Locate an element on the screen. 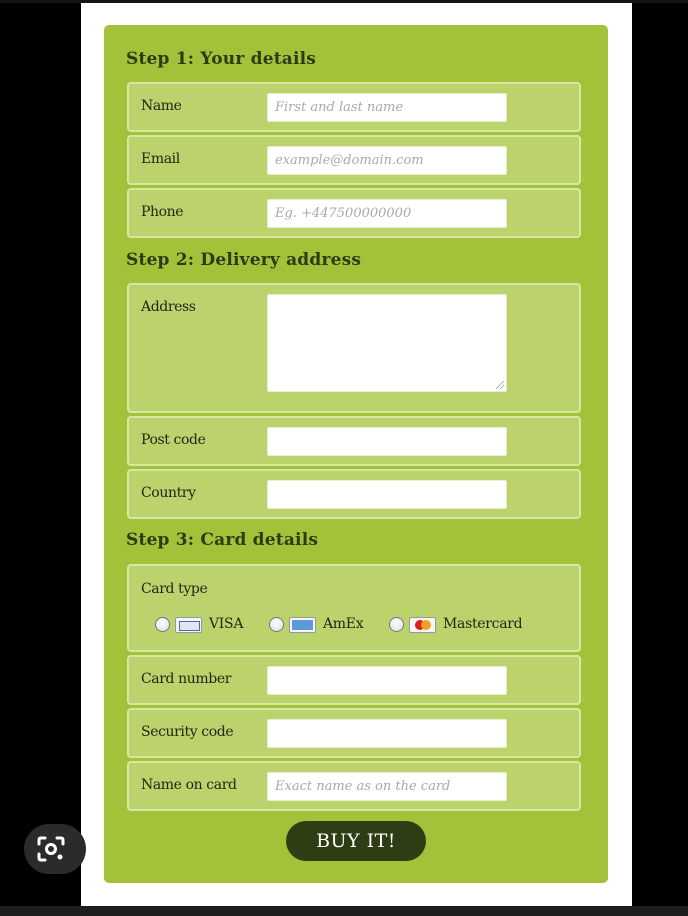 Image resolution: width=688 pixels, height=916 pixels. address-field is located at coordinates (387, 343).